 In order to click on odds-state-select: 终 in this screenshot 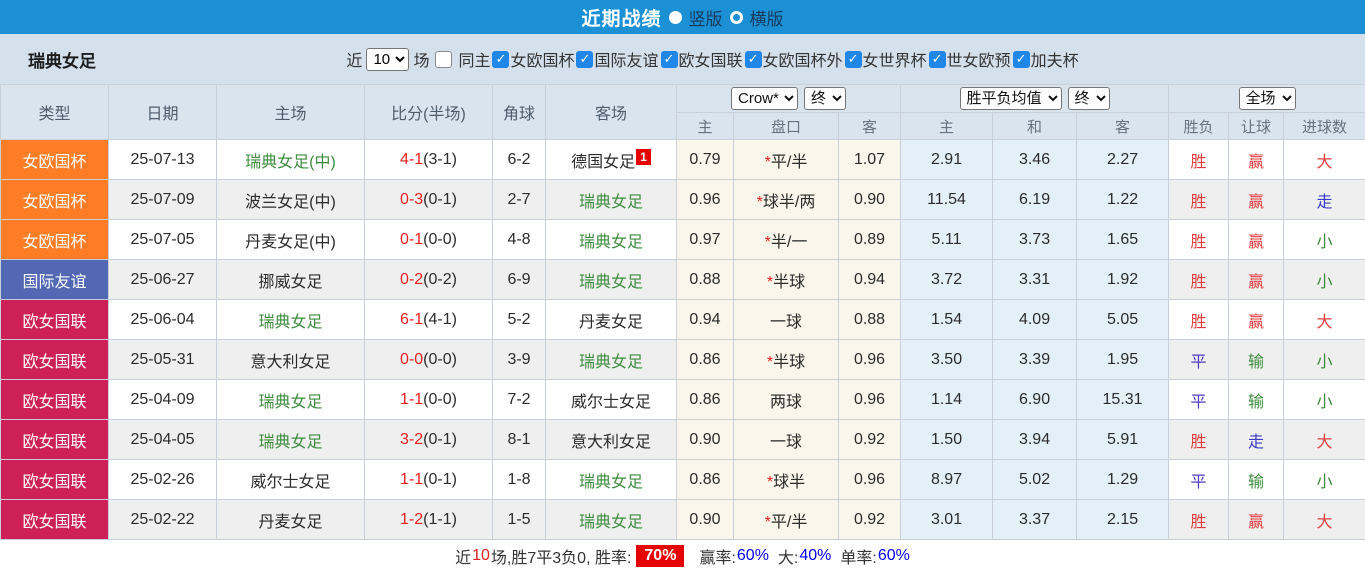, I will do `click(825, 98)`.